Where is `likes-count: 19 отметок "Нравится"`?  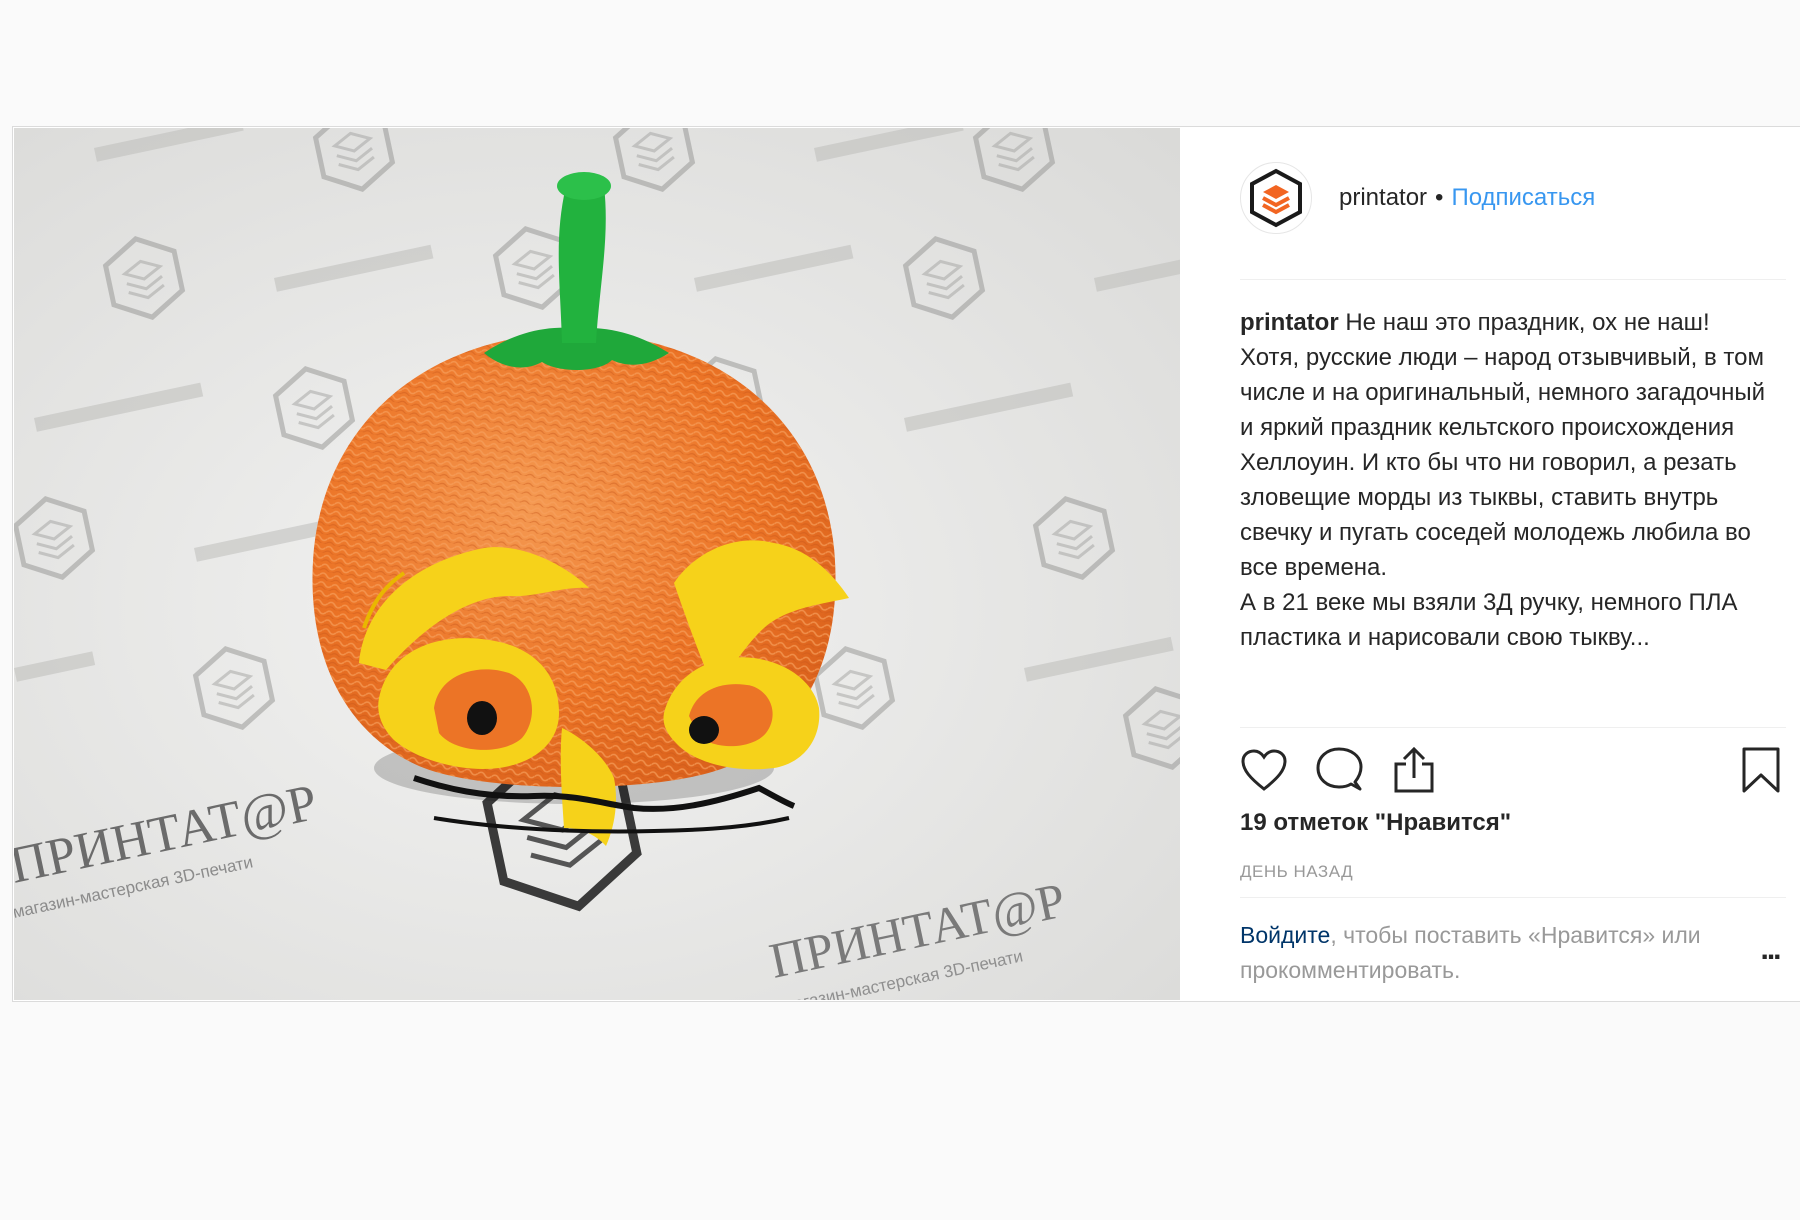
likes-count: 19 отметок "Нравится" is located at coordinates (1375, 823).